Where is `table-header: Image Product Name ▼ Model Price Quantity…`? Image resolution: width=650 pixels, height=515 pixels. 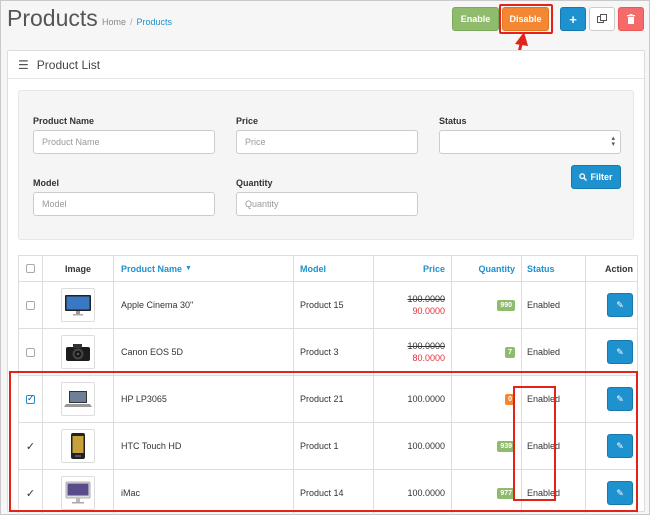
table-header: Image Product Name ▼ Model Price Quantity… is located at coordinates (328, 268).